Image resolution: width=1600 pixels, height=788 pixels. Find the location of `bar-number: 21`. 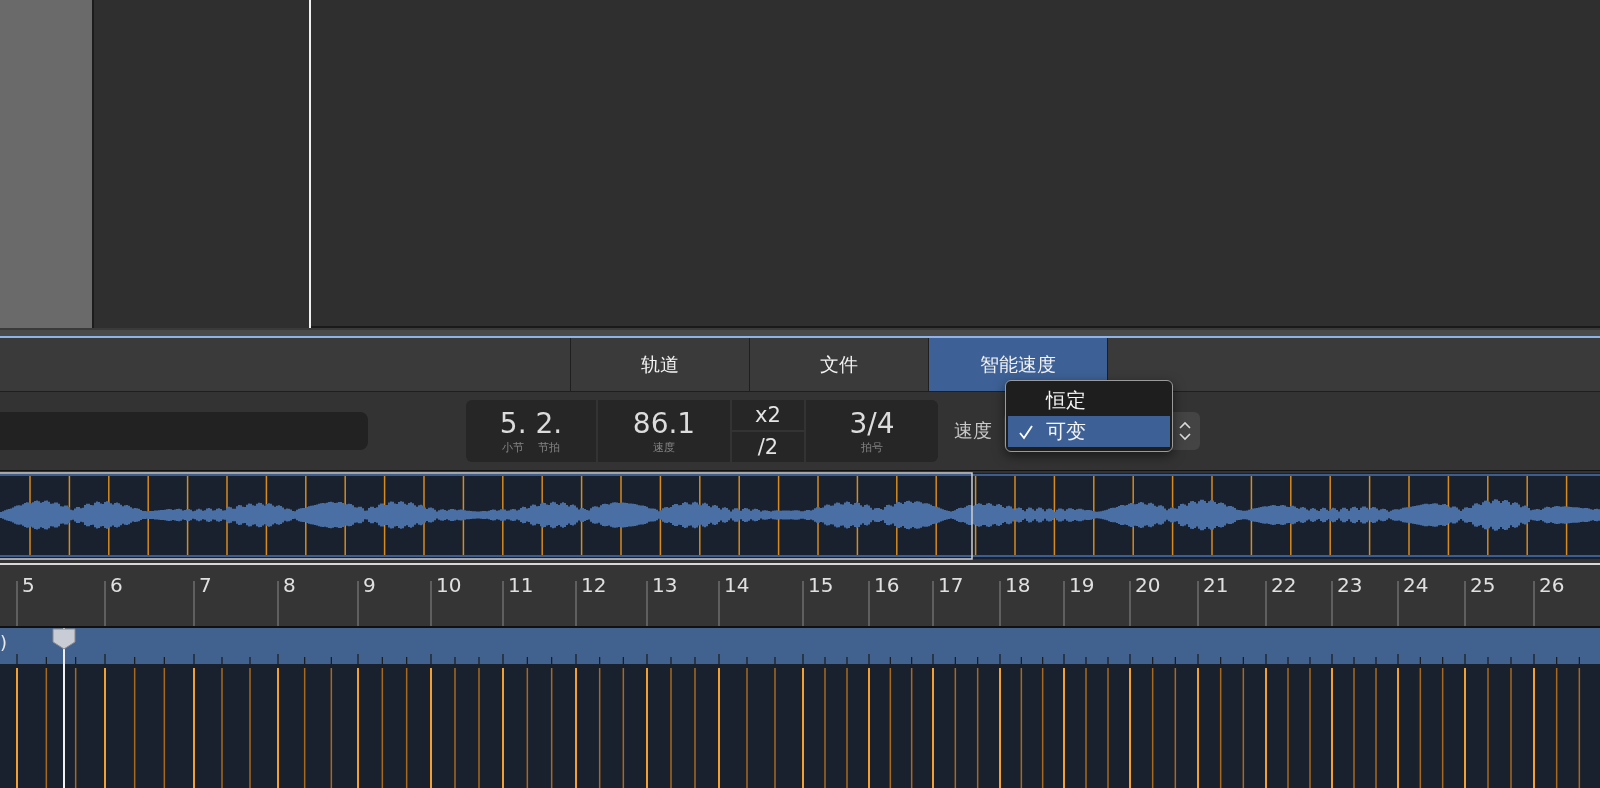

bar-number: 21 is located at coordinates (1216, 585).